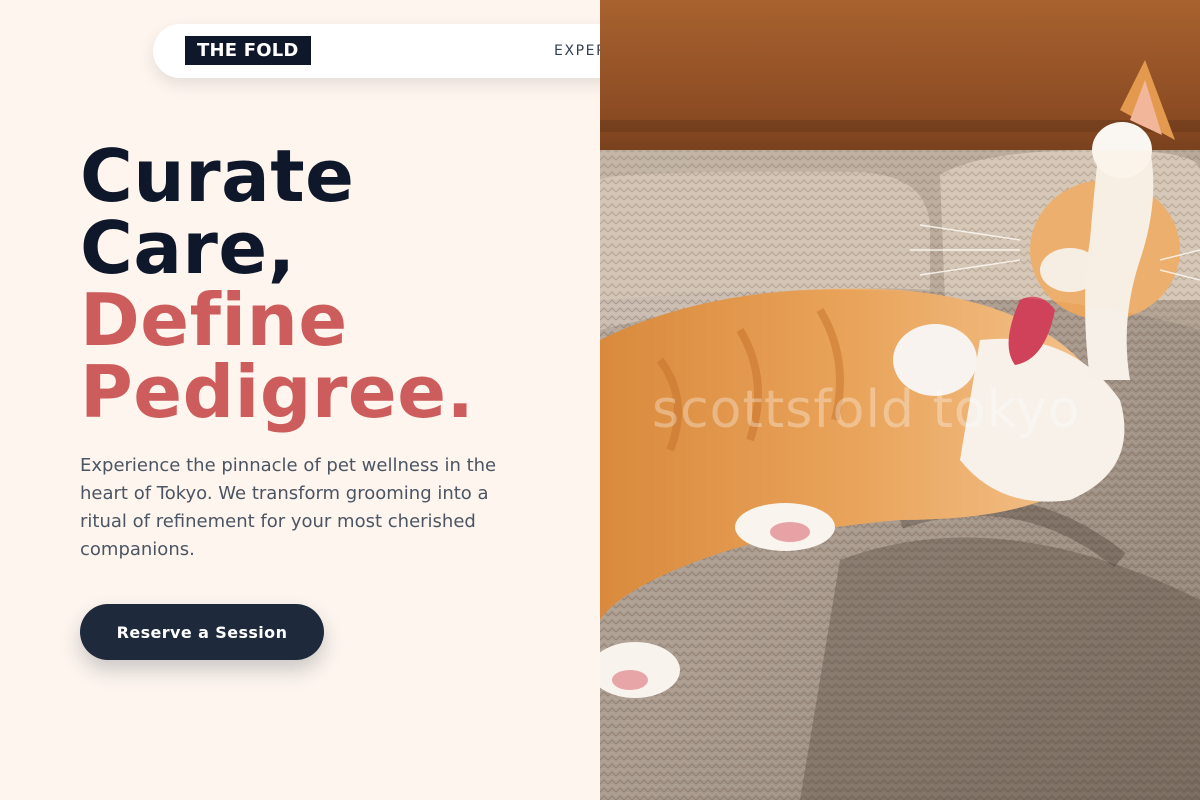  What do you see at coordinates (202, 632) in the screenshot?
I see `reserve-session-button: Reserve a Session` at bounding box center [202, 632].